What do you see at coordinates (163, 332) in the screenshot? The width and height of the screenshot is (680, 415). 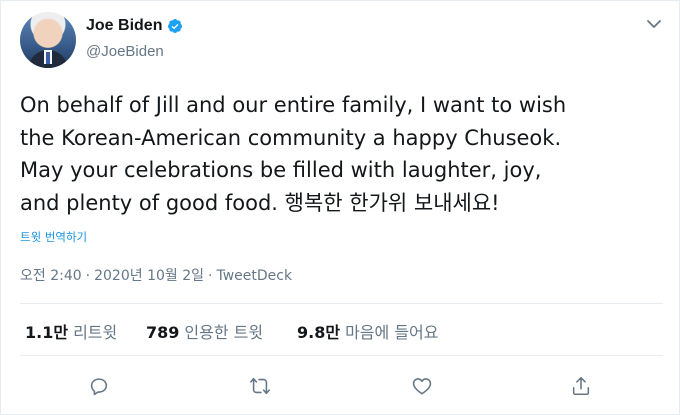 I see `quote-tweets-count: 789` at bounding box center [163, 332].